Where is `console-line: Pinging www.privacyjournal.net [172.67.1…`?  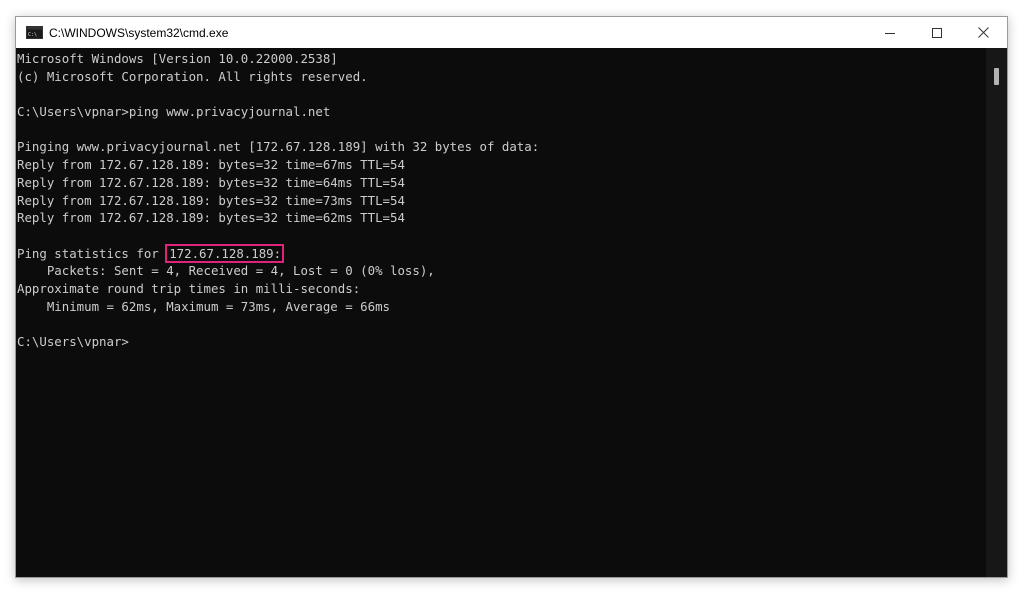
console-line: Pinging www.privacyjournal.net [172.67.1… is located at coordinates (278, 147).